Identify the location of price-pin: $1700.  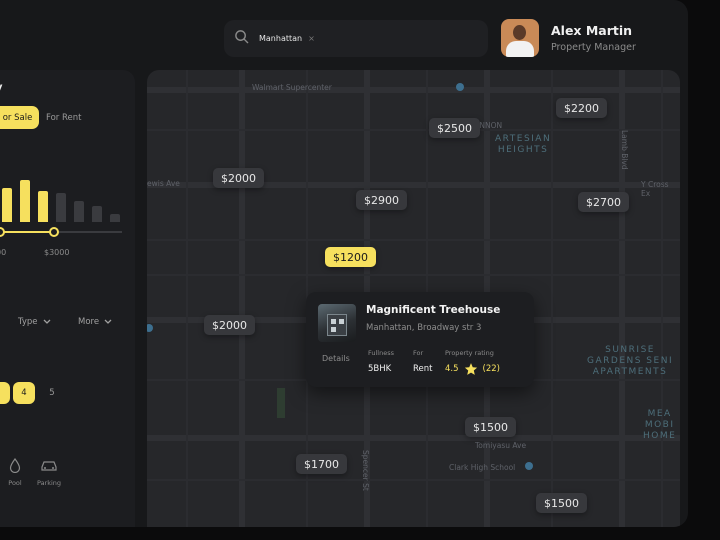
(321, 464).